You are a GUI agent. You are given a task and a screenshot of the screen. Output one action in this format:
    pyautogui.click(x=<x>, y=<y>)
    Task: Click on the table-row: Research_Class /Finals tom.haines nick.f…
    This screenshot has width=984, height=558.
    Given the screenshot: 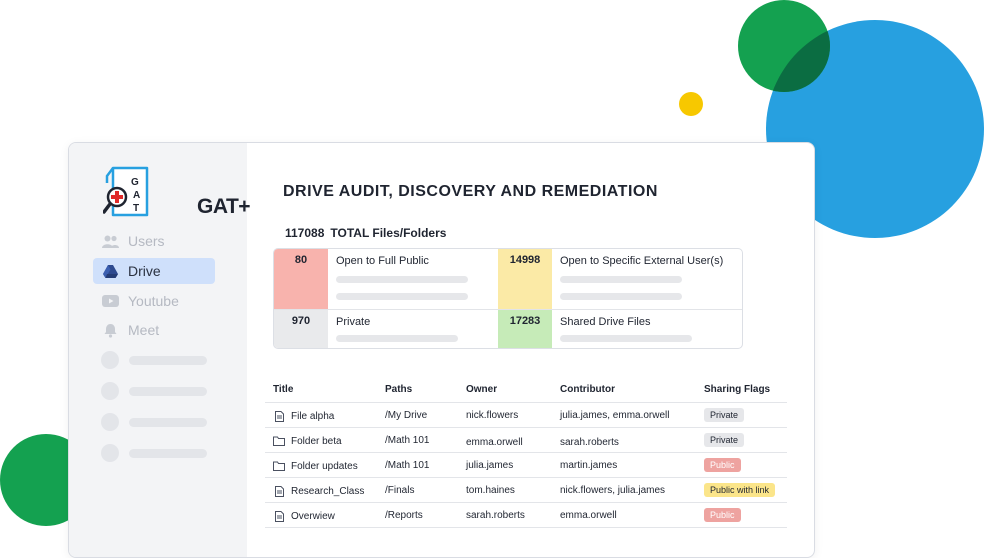 What is the action you would take?
    pyautogui.click(x=526, y=489)
    